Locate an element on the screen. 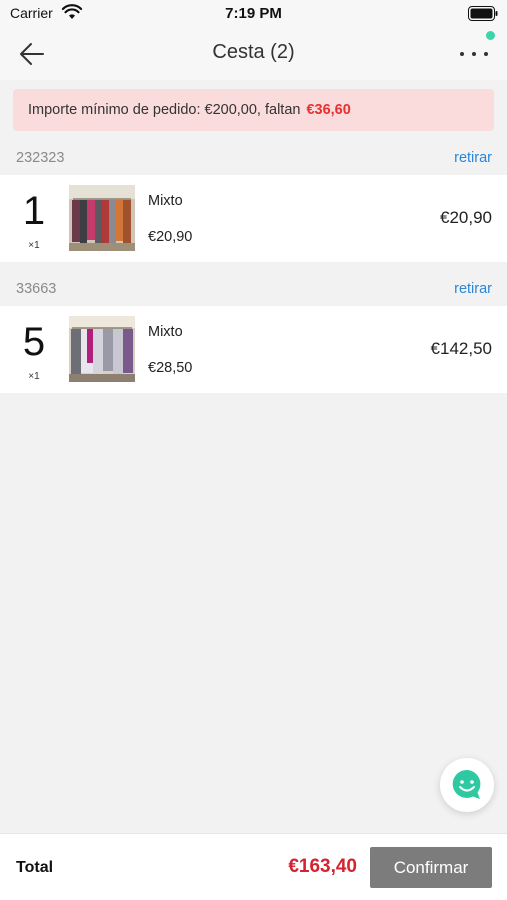 Image resolution: width=507 pixels, height=900 pixels. total-label: Total is located at coordinates (35, 867).